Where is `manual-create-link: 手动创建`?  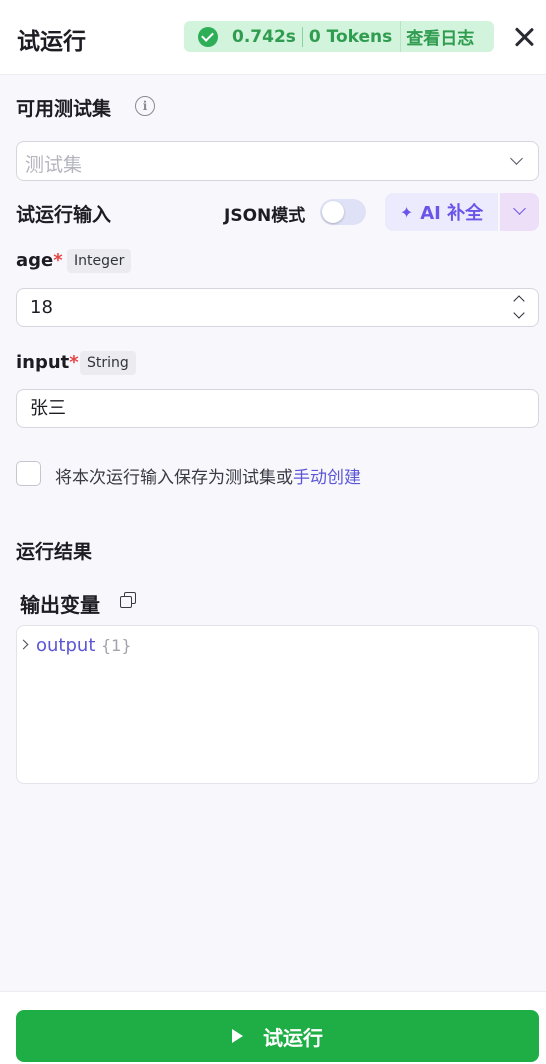 manual-create-link: 手动创建 is located at coordinates (327, 478).